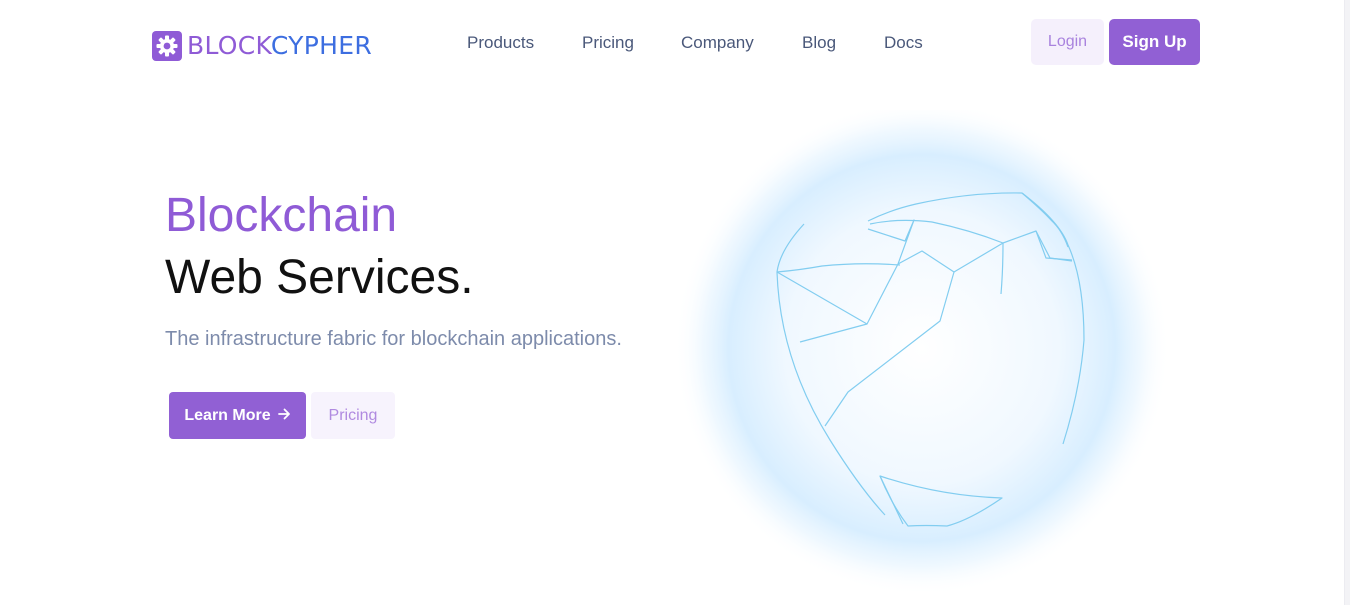 The height and width of the screenshot is (605, 1350). Describe the element at coordinates (717, 43) in the screenshot. I see `nav-company: Company` at that location.